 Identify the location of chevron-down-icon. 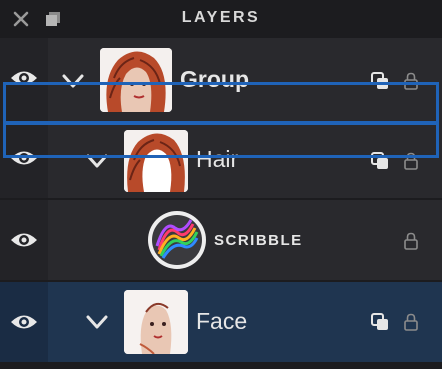
(97, 322).